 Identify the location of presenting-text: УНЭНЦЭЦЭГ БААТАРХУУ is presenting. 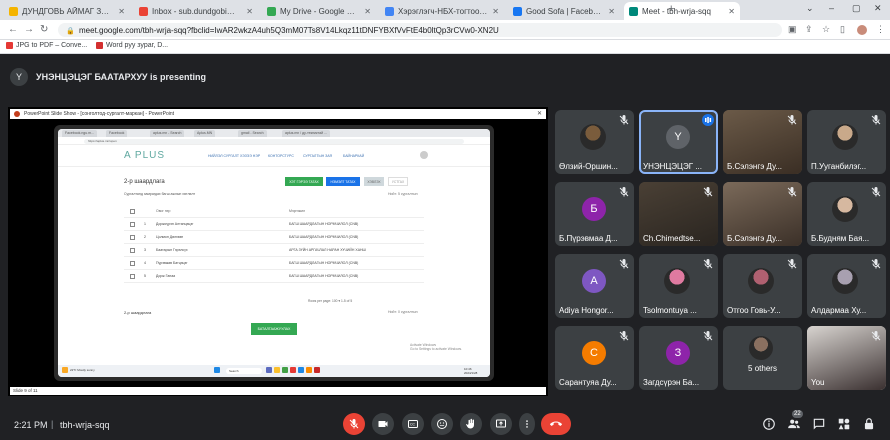
(121, 77).